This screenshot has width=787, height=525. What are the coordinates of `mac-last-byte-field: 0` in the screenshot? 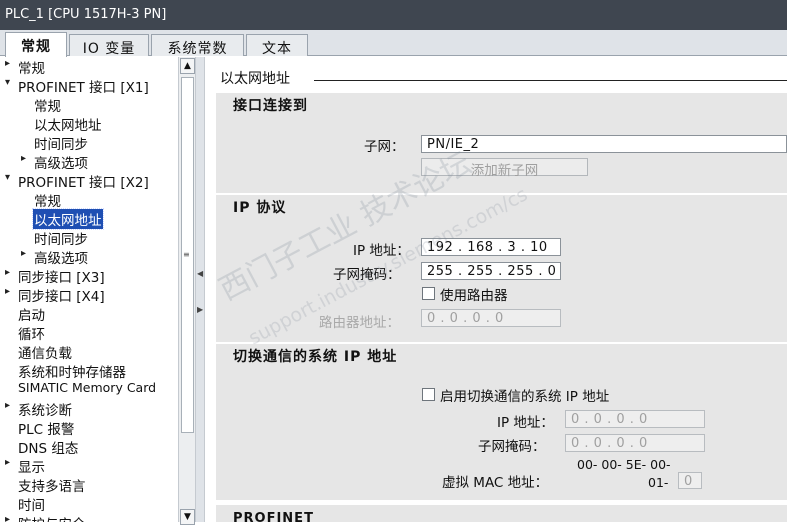 It's located at (690, 480).